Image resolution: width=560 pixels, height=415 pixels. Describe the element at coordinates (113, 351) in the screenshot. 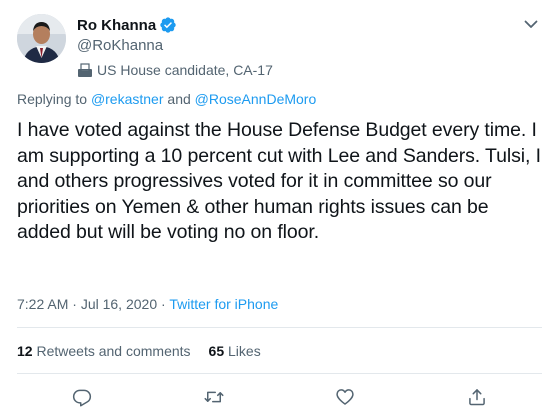

I see `retweets-label: Retweets and comments` at that location.